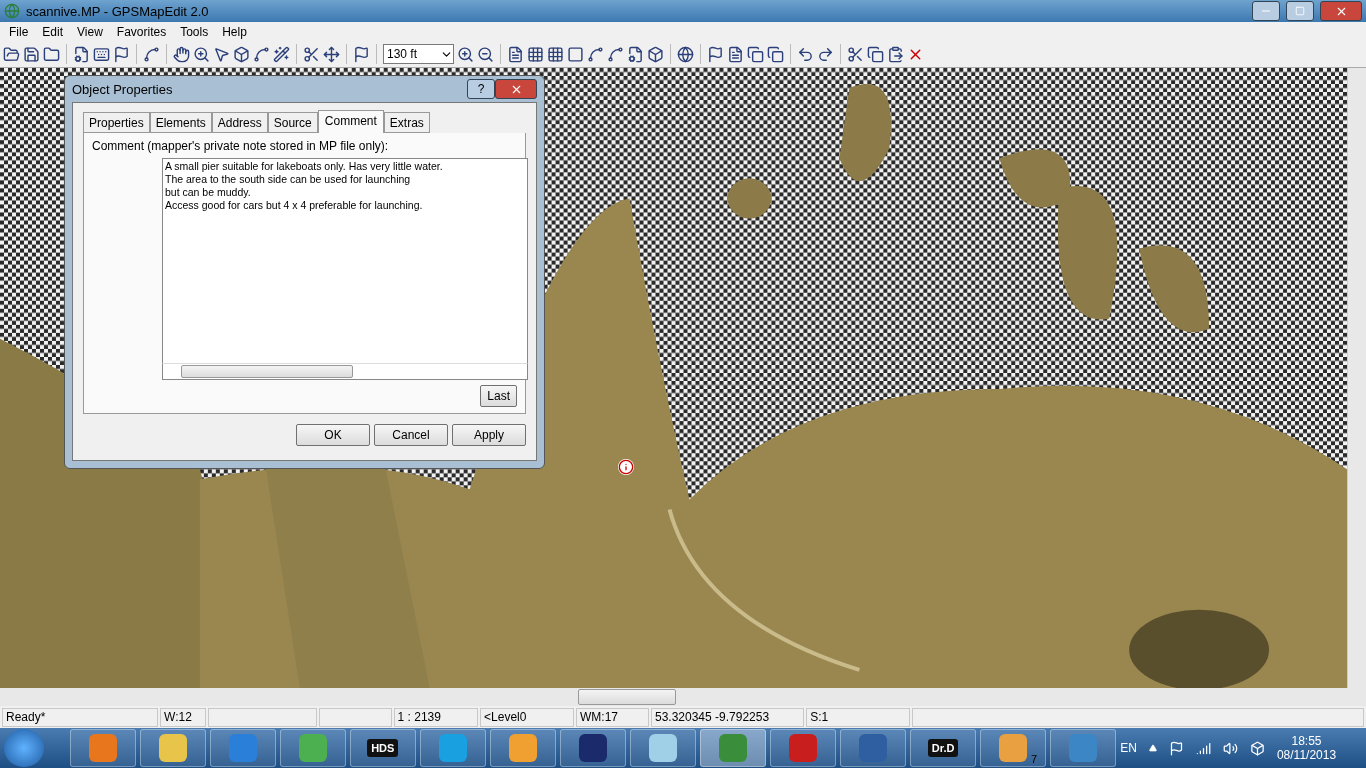 The width and height of the screenshot is (1366, 768). I want to click on menu-item: Help, so click(234, 31).